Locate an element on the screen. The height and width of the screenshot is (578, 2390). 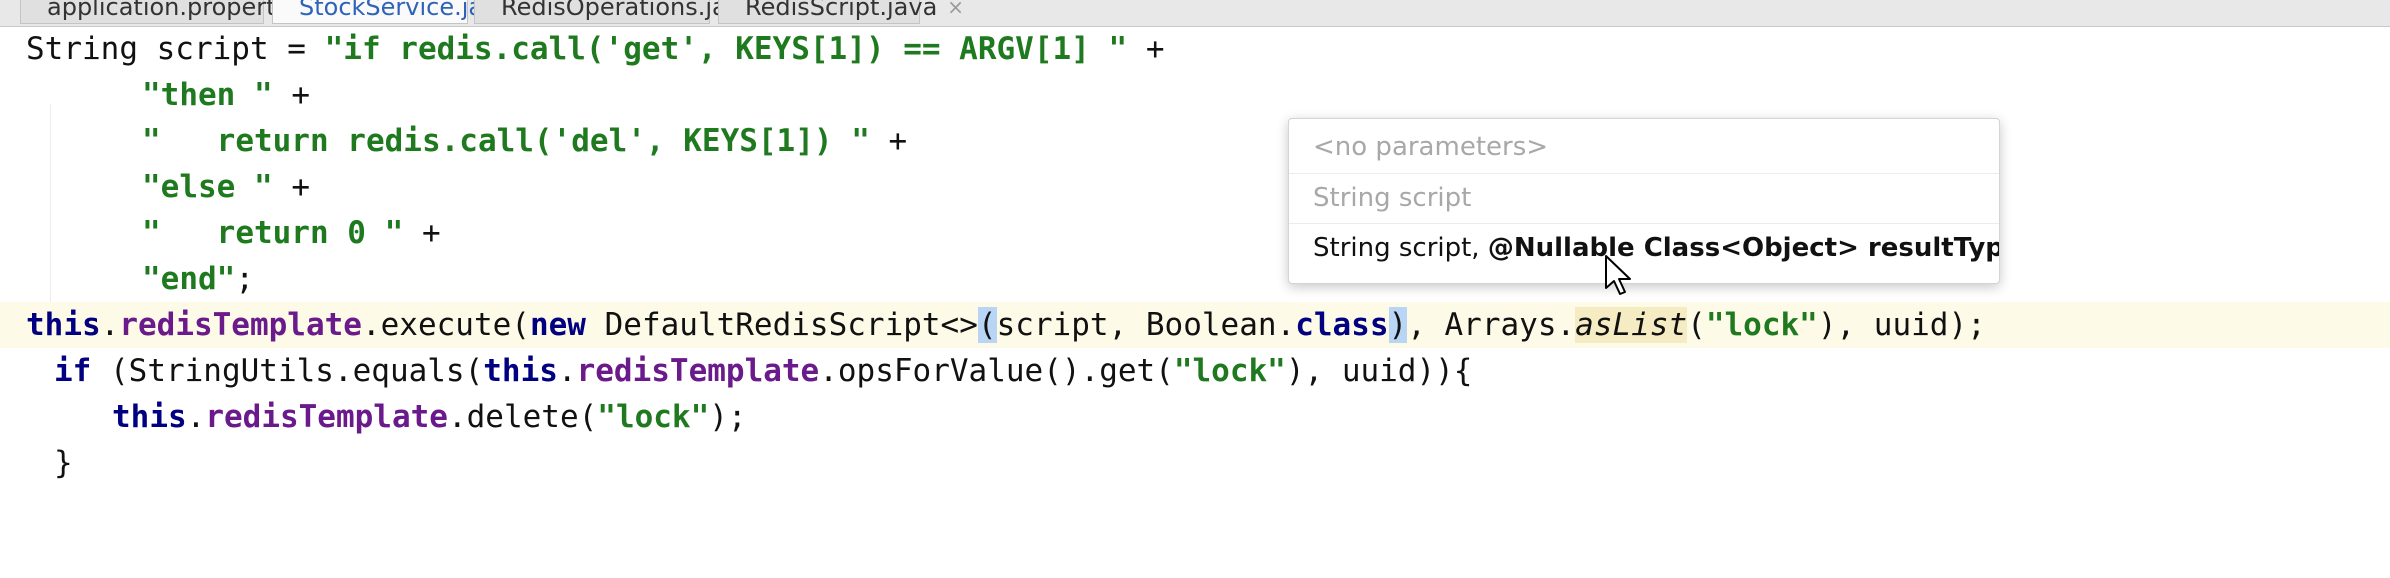
code-text: ); is located at coordinates (728, 417).